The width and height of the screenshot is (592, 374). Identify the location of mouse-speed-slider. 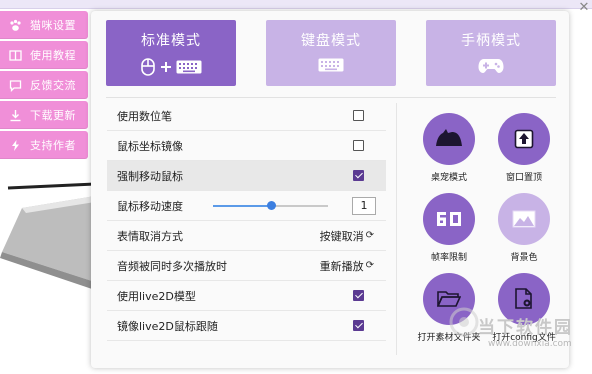
(270, 205).